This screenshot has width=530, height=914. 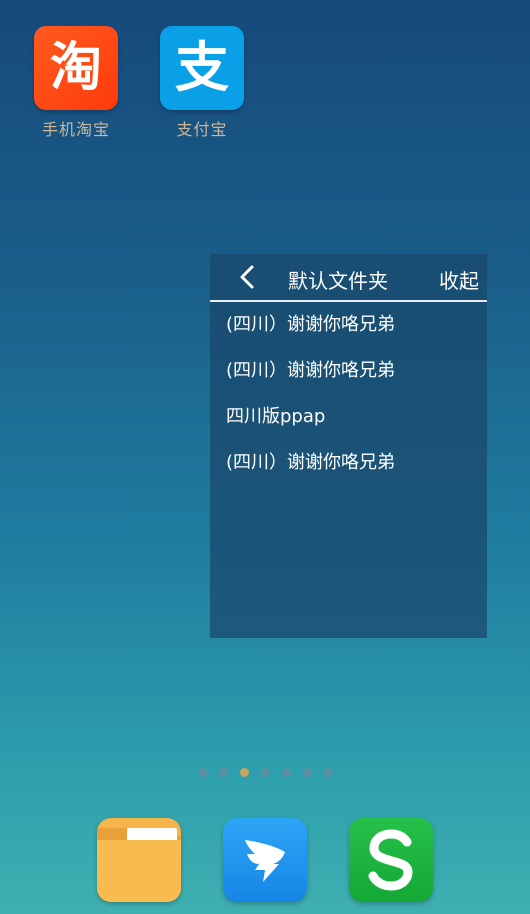 I want to click on dock-app-dingtalk, so click(x=265, y=860).